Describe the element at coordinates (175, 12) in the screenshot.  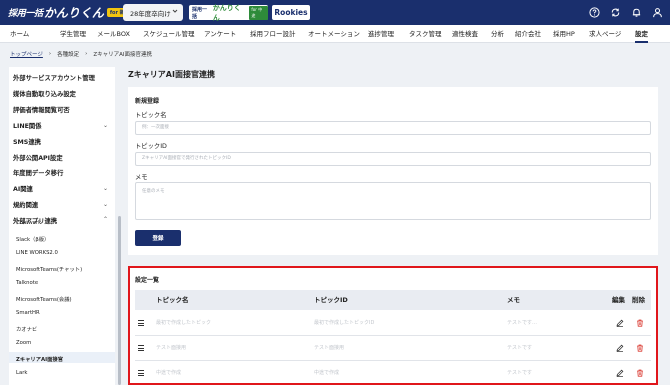
I see `chevron-down-icon` at that location.